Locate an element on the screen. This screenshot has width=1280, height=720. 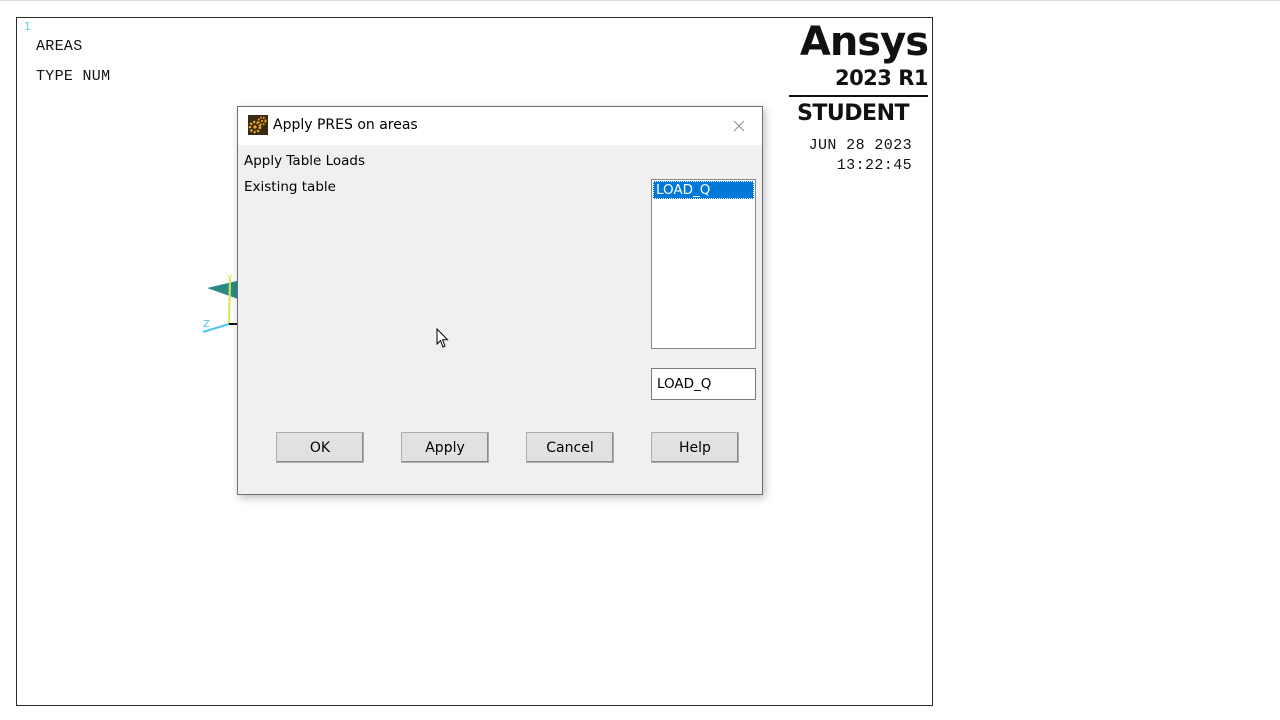
list-item-load-q: LOAD_Q is located at coordinates (703, 190).